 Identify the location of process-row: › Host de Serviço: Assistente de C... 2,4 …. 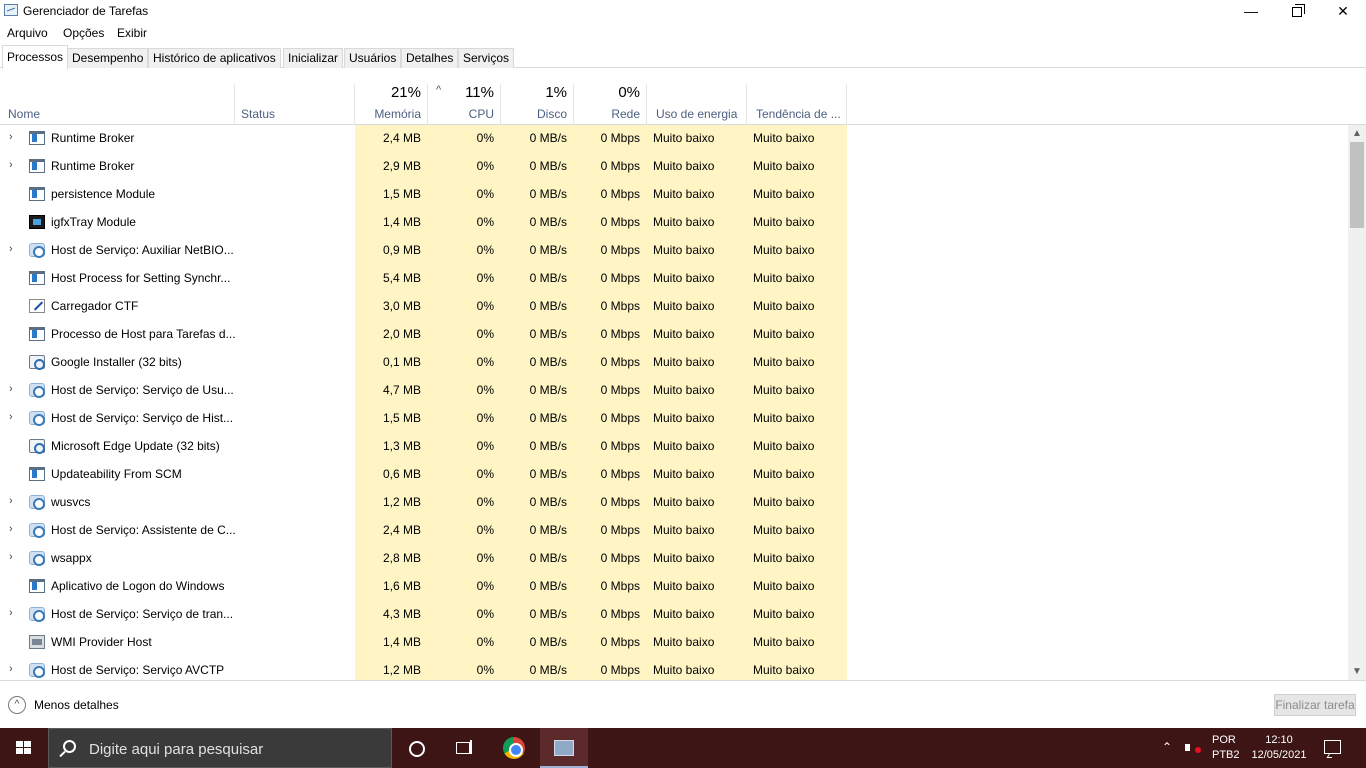
(674, 531).